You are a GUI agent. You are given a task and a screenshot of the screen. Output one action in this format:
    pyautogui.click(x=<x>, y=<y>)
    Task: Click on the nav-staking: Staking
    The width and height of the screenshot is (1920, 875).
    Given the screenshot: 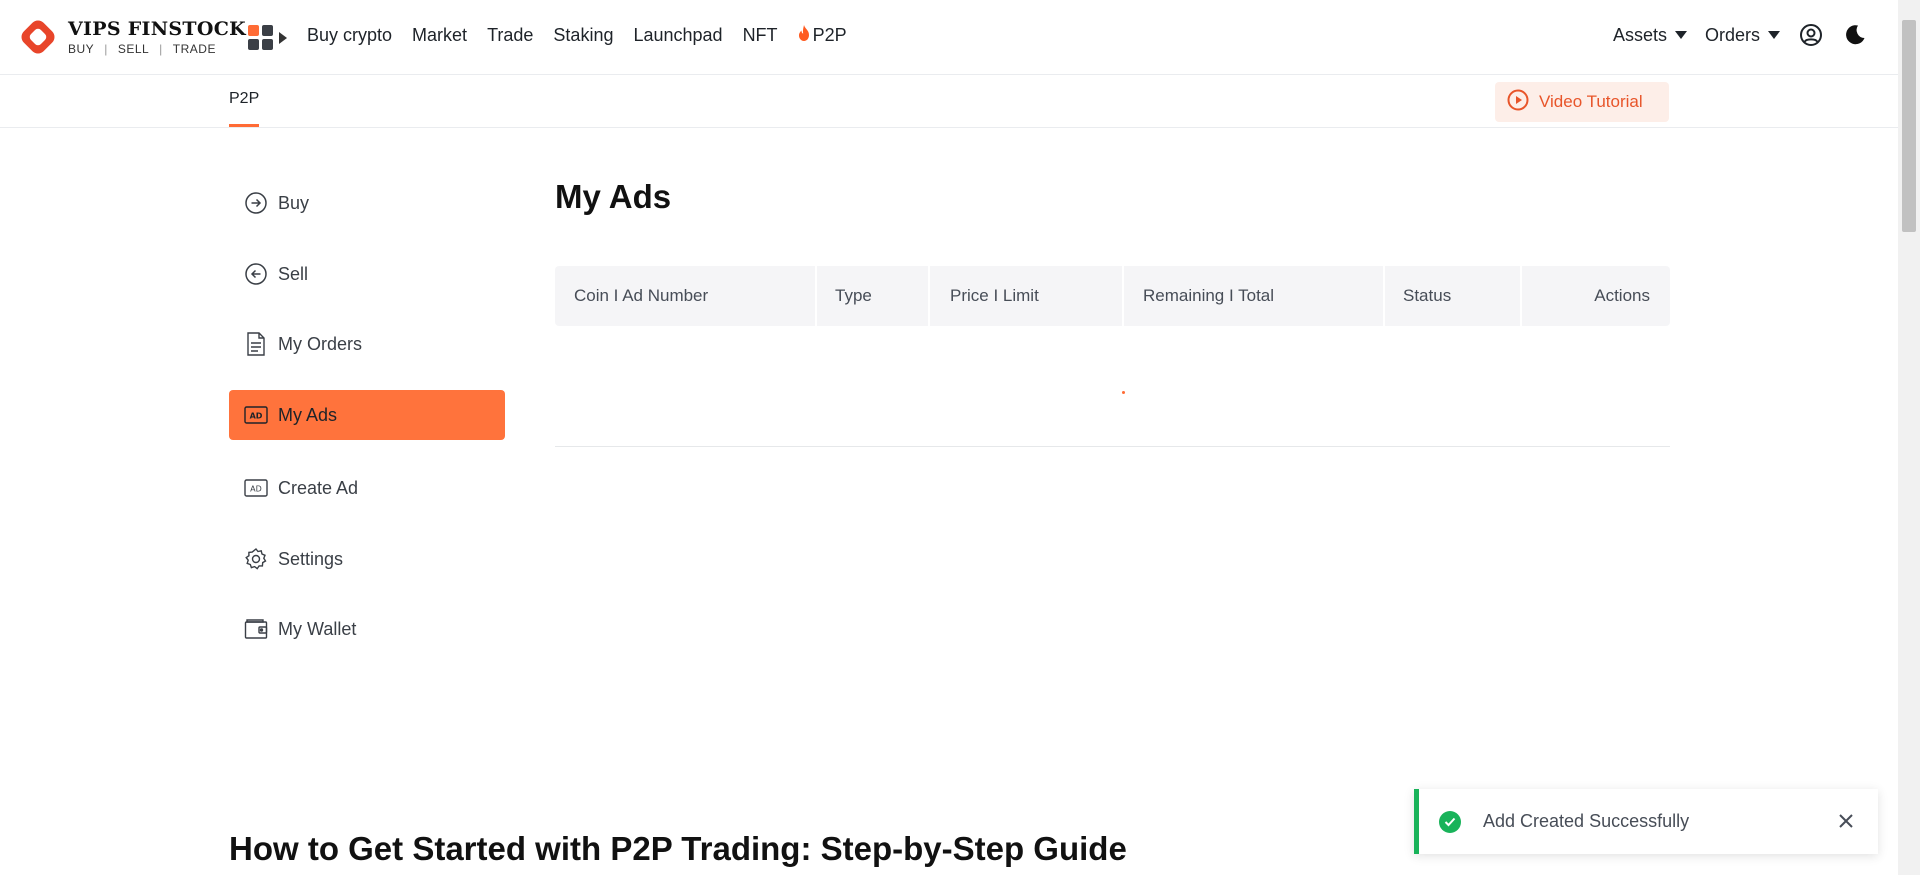 What is the action you would take?
    pyautogui.click(x=583, y=35)
    